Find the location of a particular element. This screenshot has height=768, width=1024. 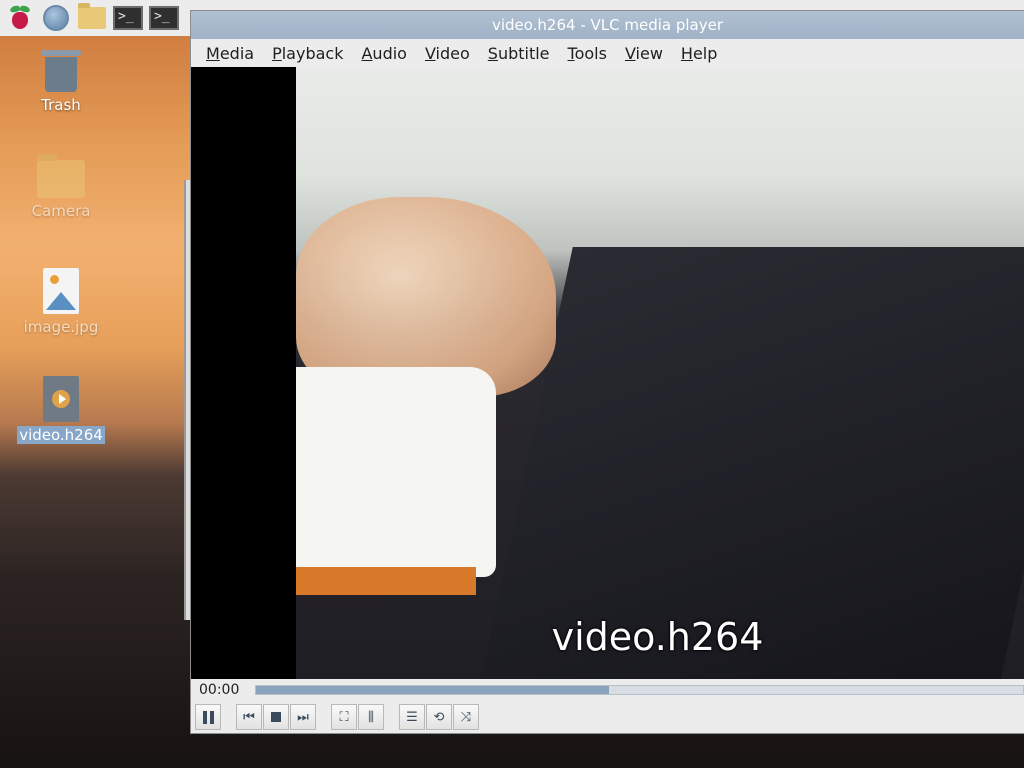

playlist-icon: ☰ is located at coordinates (412, 717).